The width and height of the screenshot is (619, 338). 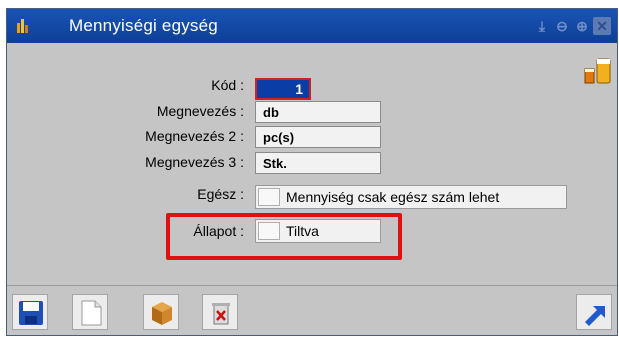 I want to click on exit-button, so click(x=594, y=312).